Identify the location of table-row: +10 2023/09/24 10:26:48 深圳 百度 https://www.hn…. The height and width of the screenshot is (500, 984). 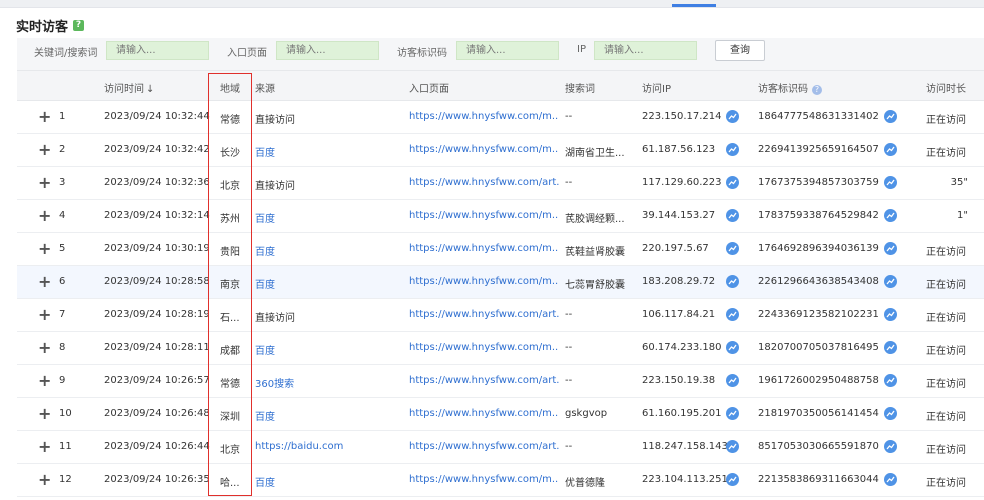
(500, 414).